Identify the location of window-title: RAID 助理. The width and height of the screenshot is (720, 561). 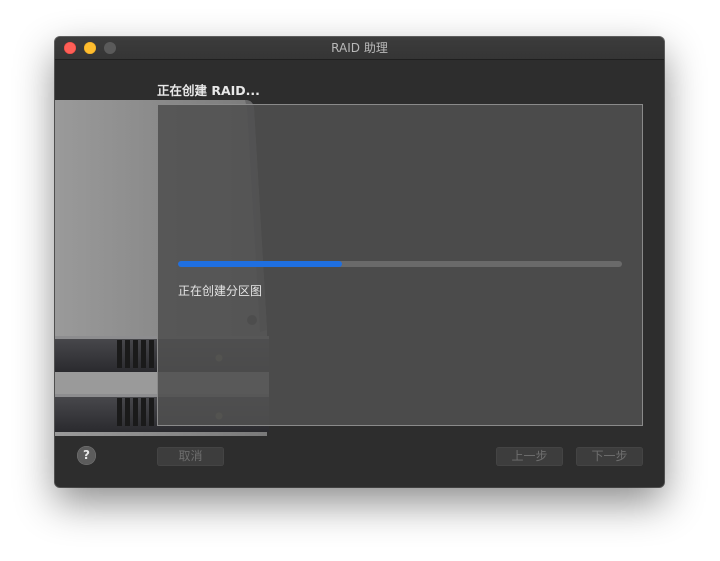
(359, 48).